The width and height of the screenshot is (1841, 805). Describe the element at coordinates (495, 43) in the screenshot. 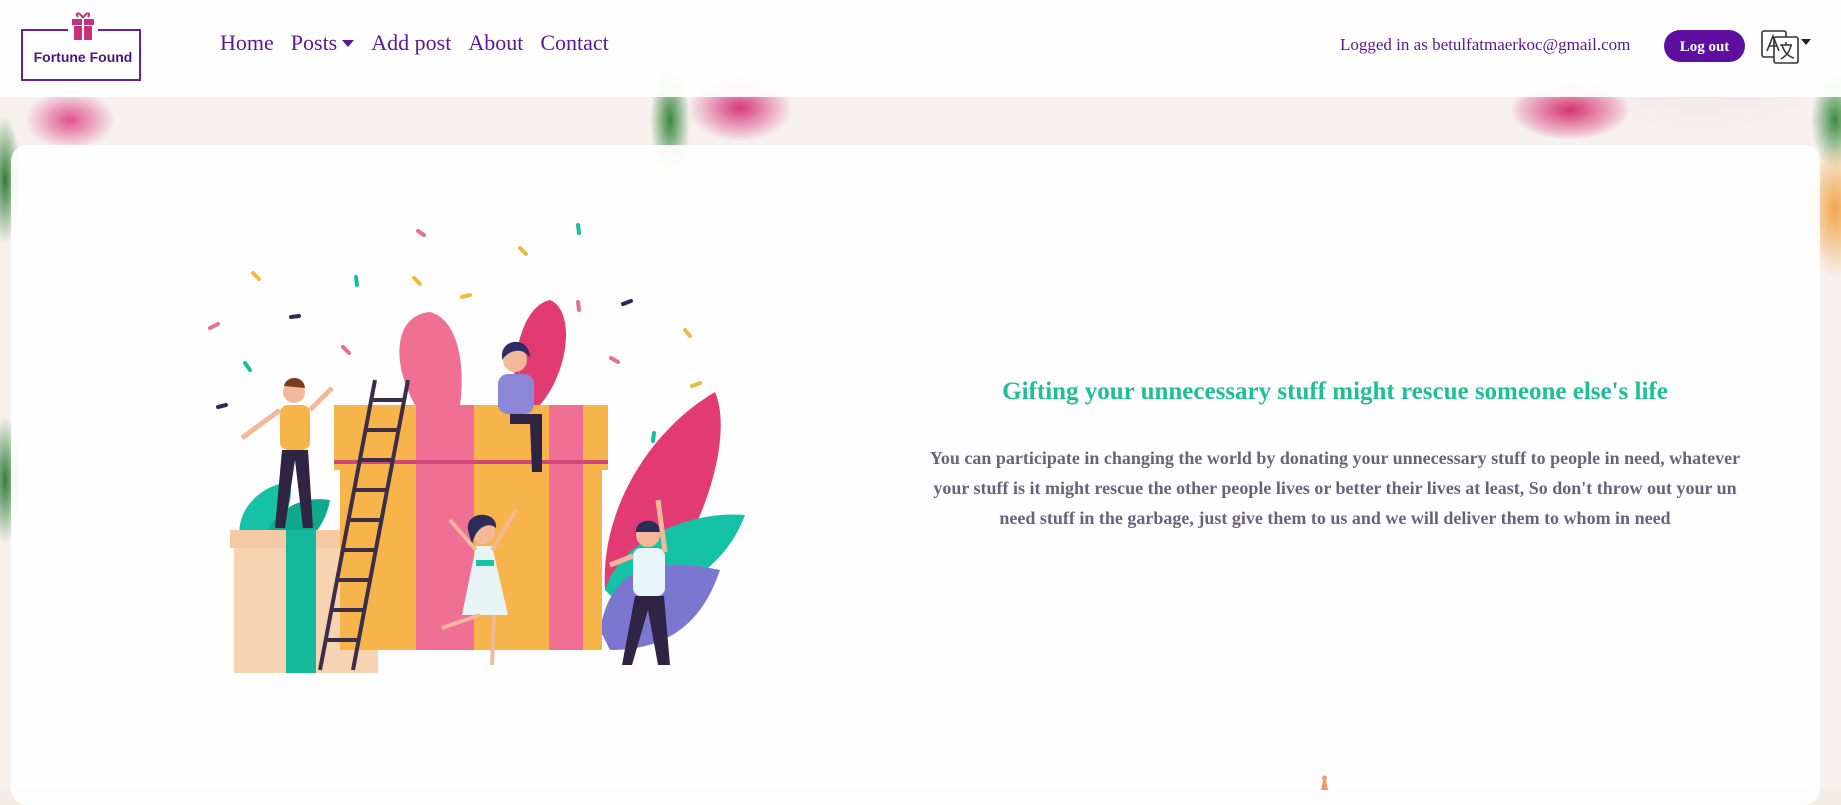

I see `nav-about: About` at that location.